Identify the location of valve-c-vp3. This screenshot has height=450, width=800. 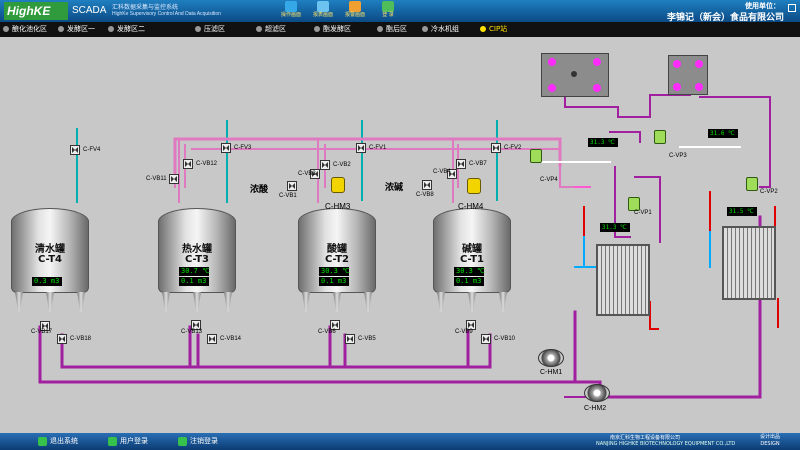
(660, 137).